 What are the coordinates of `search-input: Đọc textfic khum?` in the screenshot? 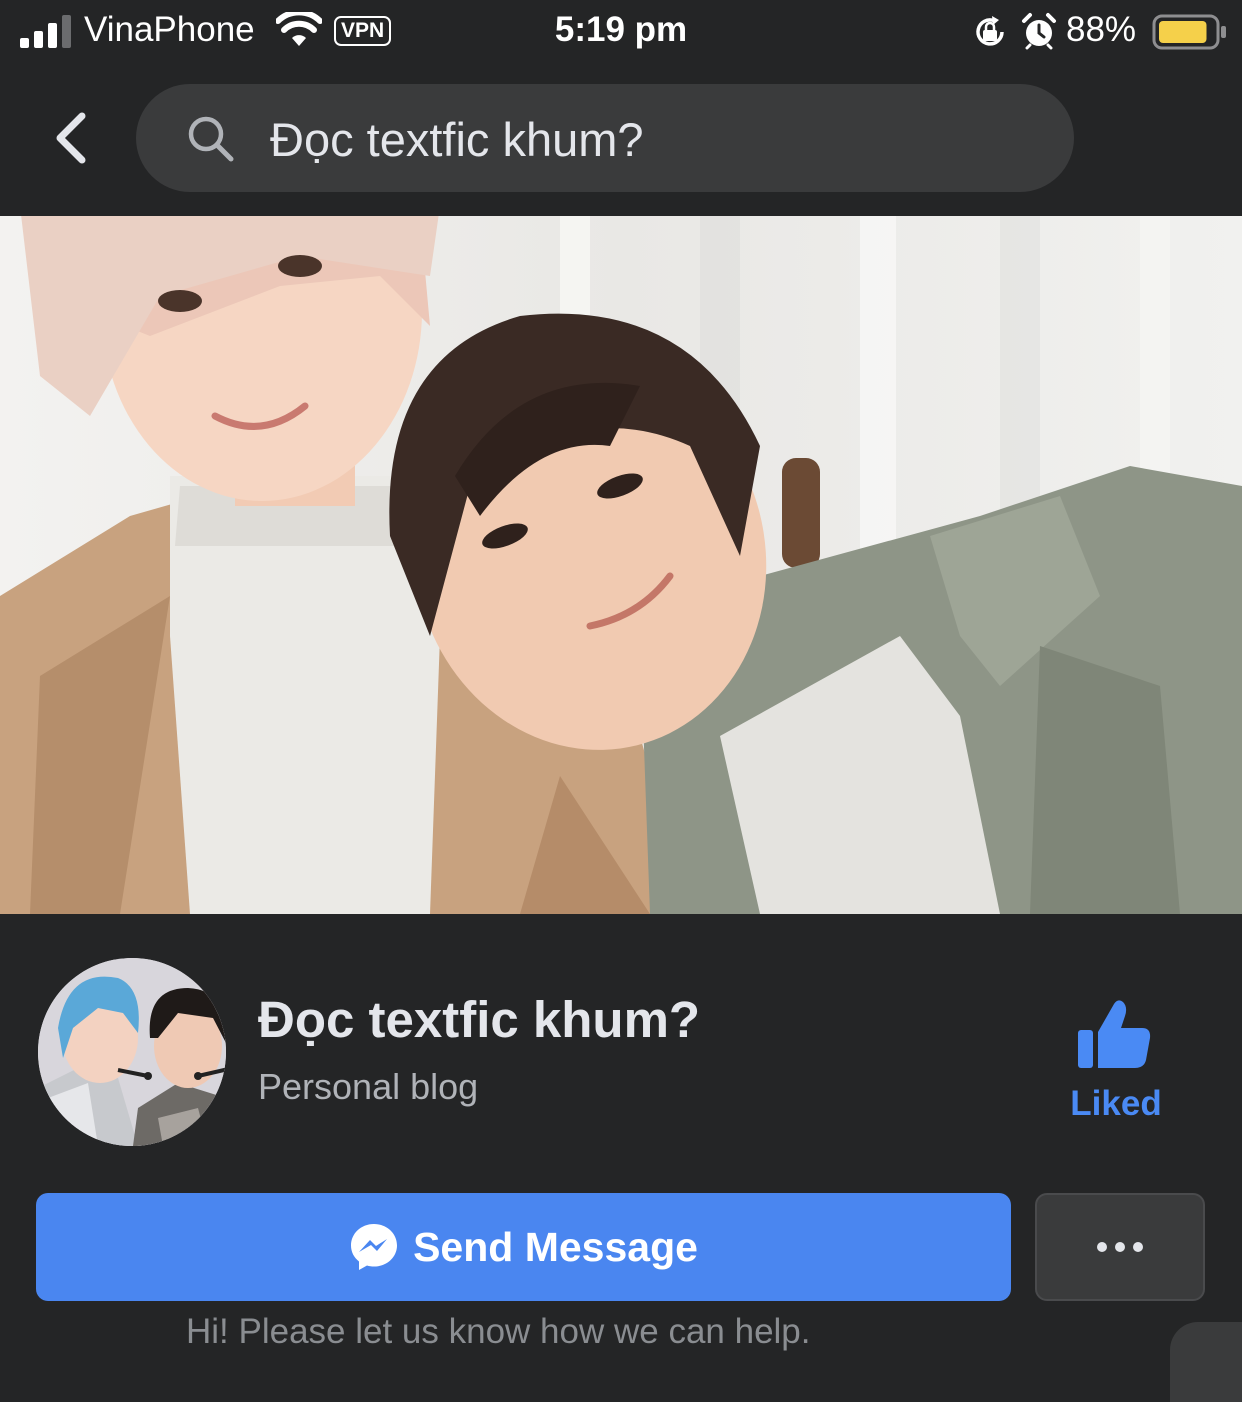 It's located at (457, 139).